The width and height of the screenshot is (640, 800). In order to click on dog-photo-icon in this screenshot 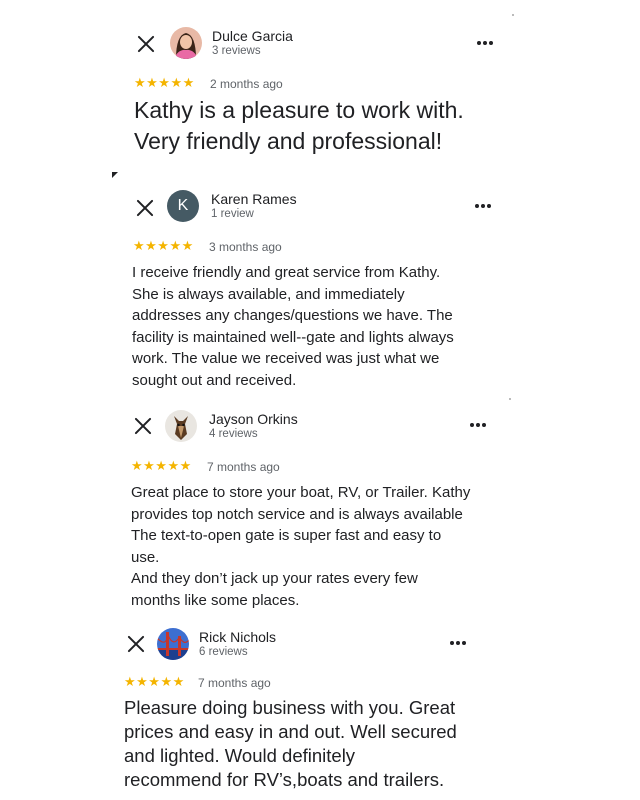, I will do `click(181, 426)`.